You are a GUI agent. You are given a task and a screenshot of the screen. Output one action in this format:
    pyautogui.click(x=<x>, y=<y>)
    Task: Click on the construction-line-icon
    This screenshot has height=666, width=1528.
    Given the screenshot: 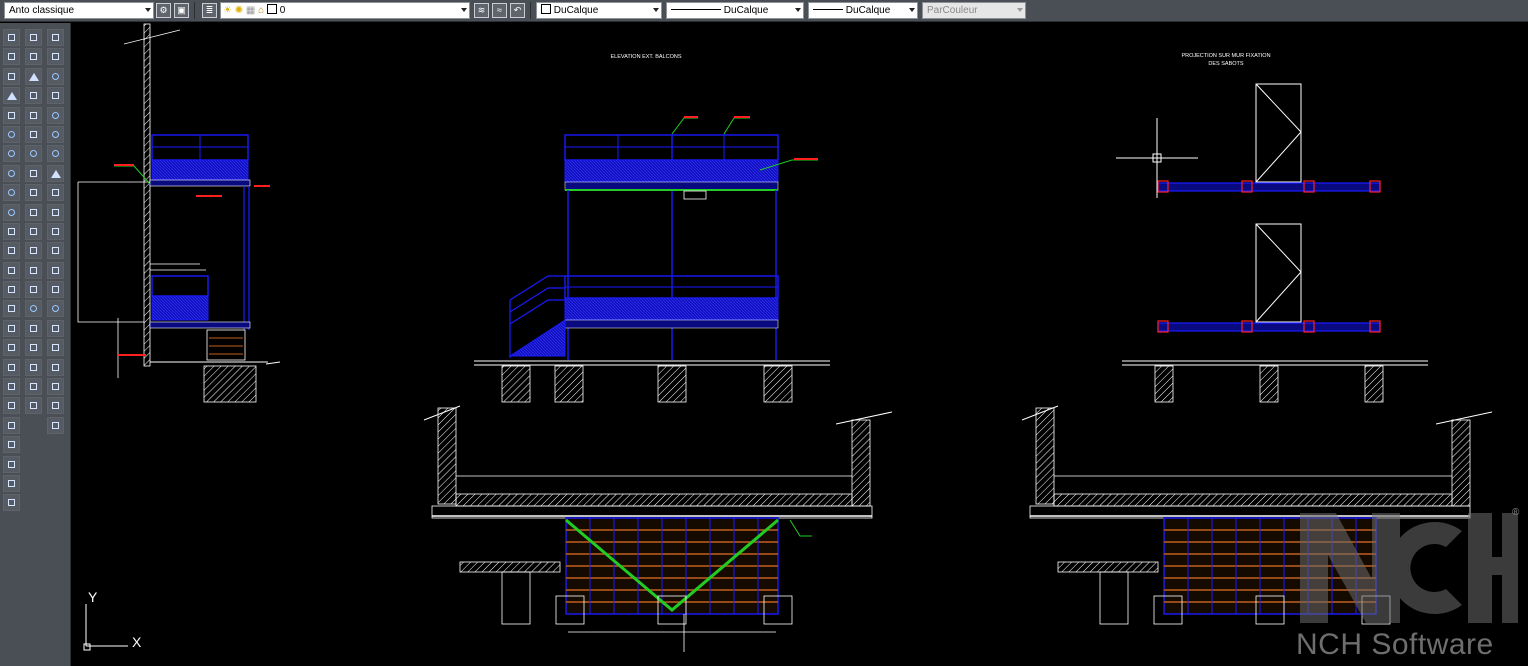 What is the action you would take?
    pyautogui.click(x=11, y=57)
    